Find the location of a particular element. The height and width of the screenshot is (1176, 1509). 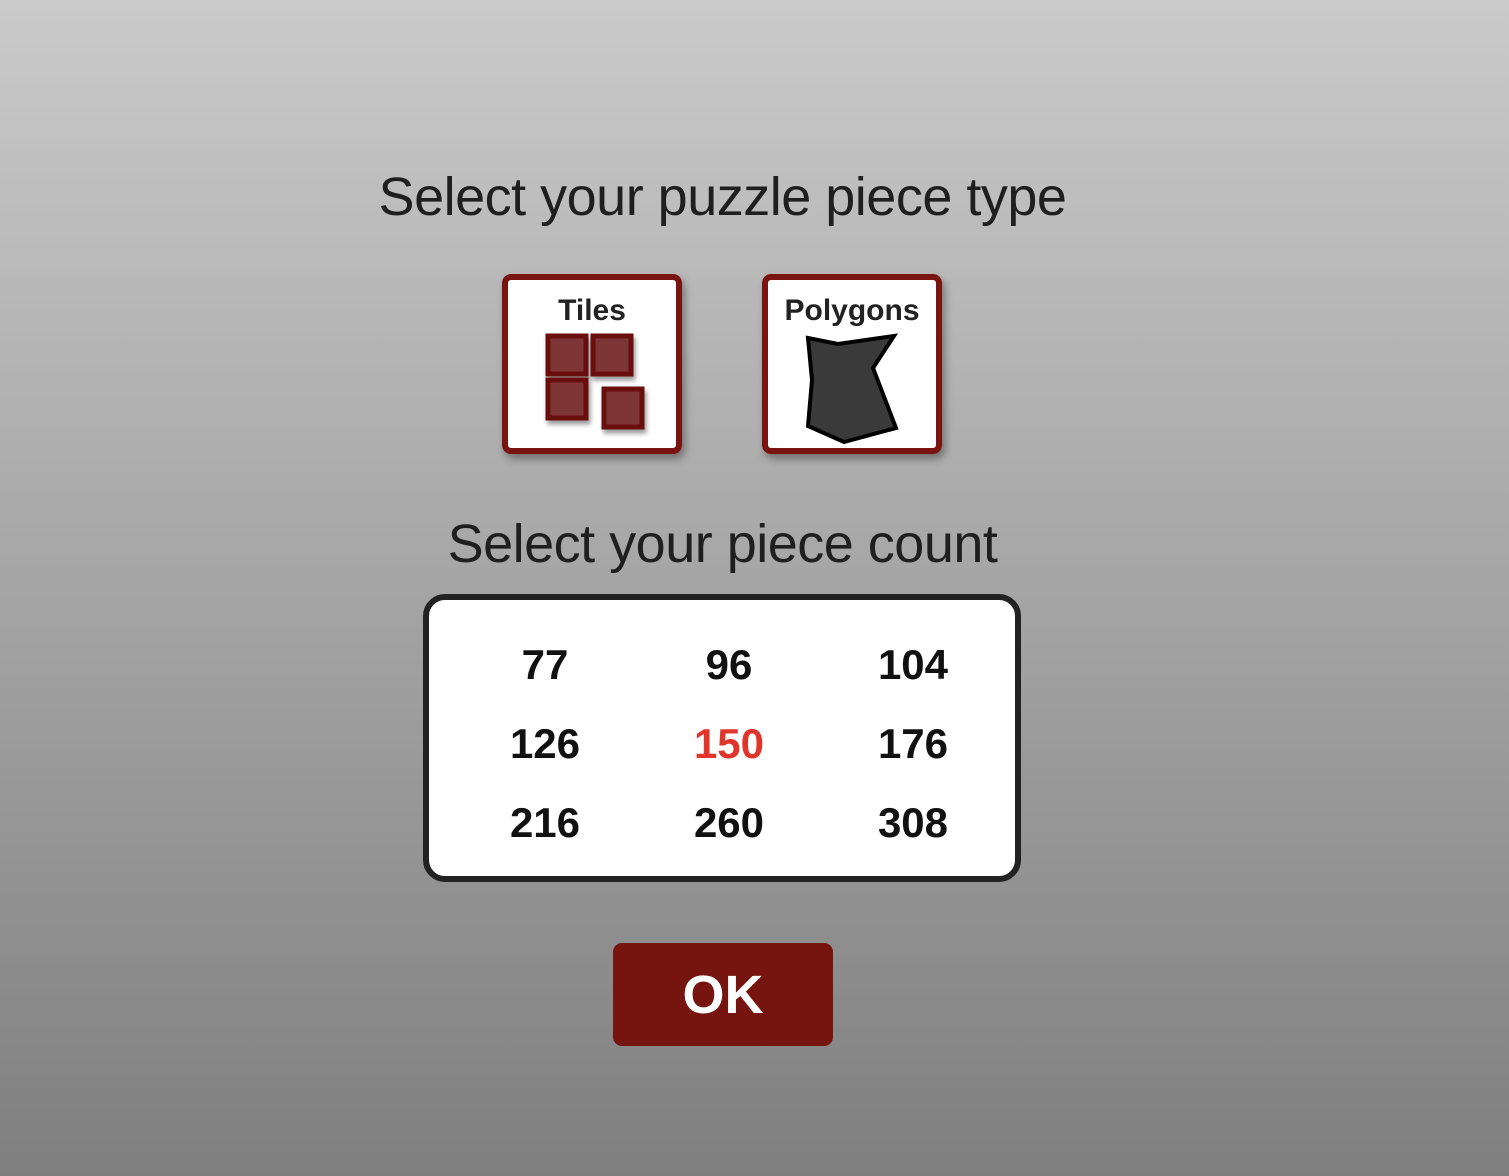

count-option-308: 308 is located at coordinates (913, 827).